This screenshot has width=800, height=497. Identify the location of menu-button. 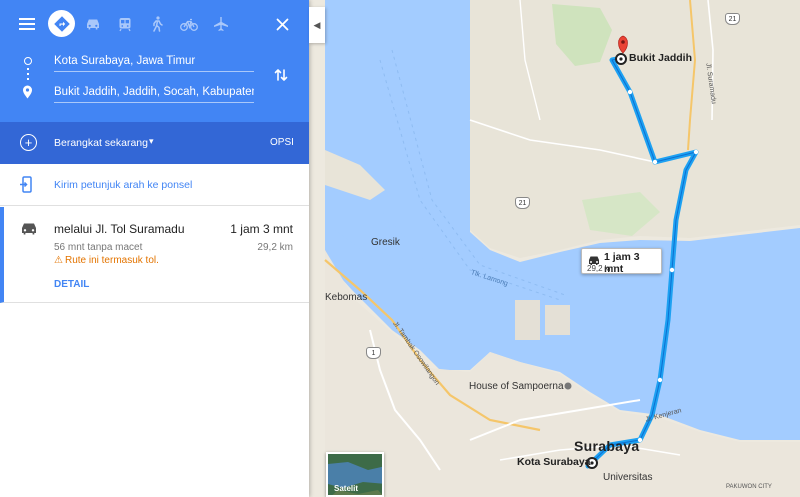
(27, 24).